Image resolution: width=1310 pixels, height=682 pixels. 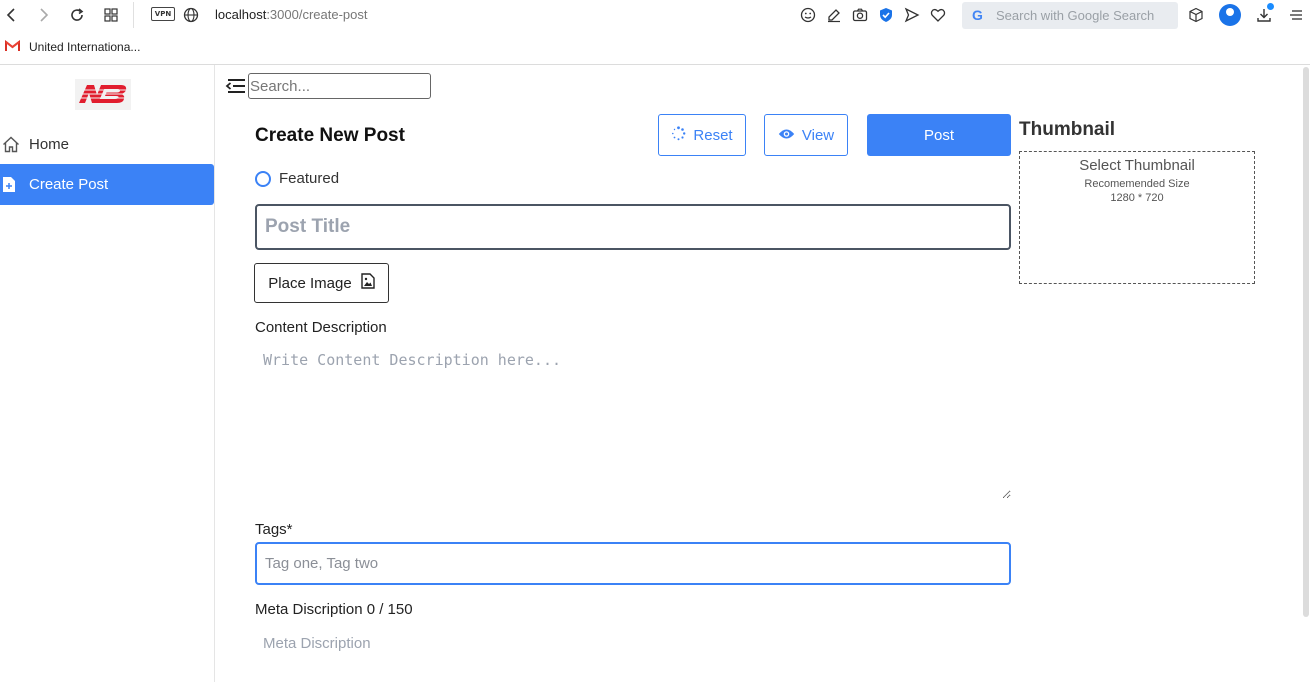 I want to click on post-button: Post, so click(x=939, y=135).